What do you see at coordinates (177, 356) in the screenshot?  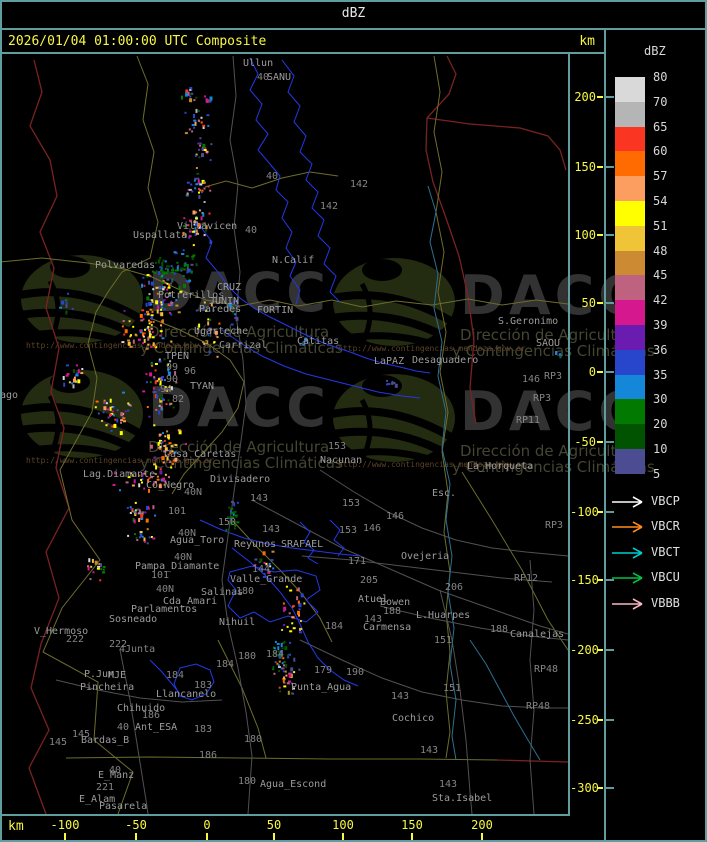 I see `map-place-label: TPEN` at bounding box center [177, 356].